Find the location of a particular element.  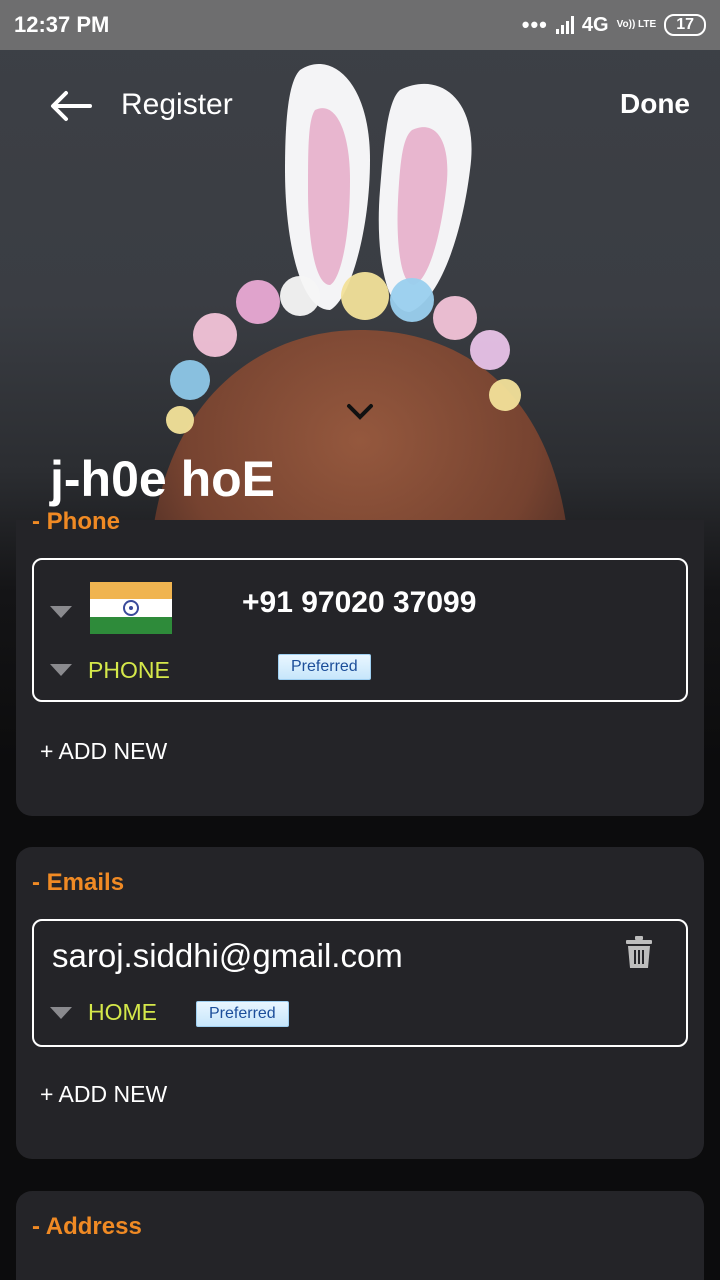

phone-section-title: - Phone is located at coordinates (76, 521).